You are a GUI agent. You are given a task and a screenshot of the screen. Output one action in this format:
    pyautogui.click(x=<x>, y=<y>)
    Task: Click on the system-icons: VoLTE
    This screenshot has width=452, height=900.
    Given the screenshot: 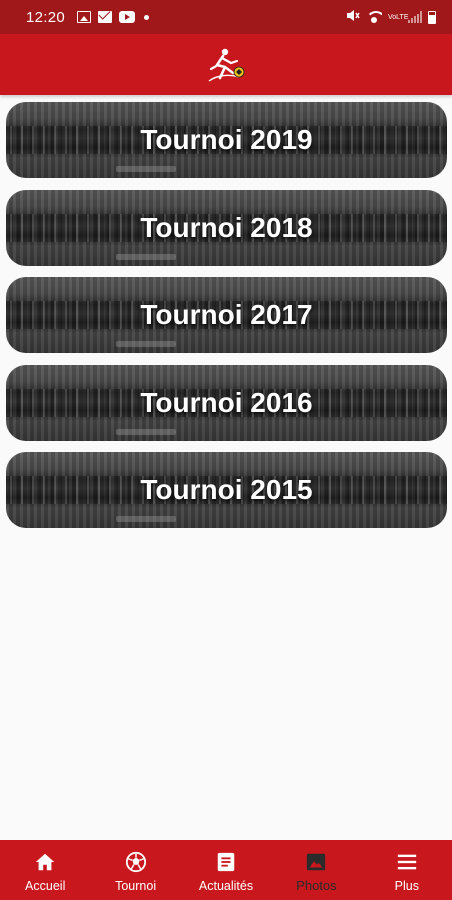 What is the action you would take?
    pyautogui.click(x=391, y=17)
    